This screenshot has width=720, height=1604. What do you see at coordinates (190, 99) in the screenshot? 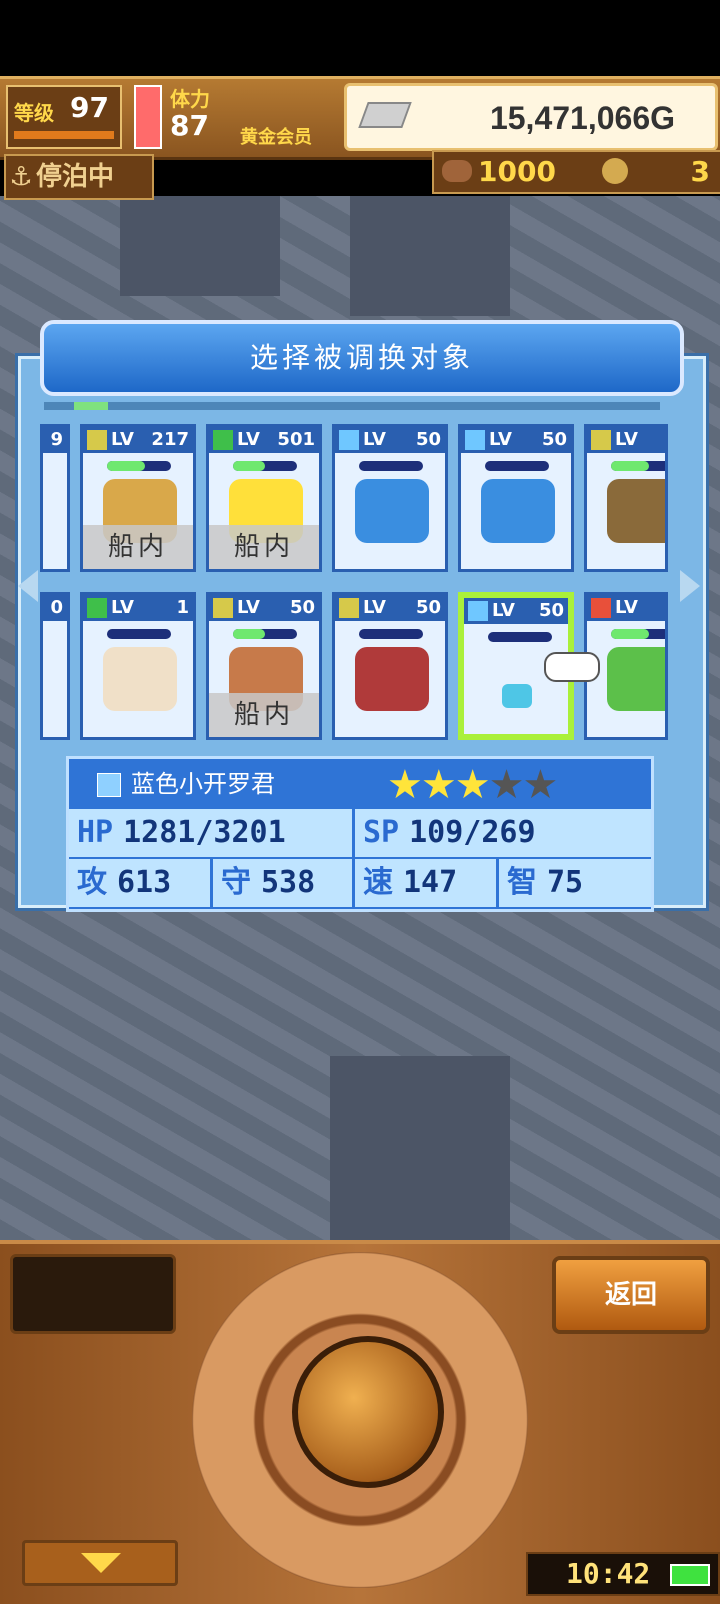
I see `stamina-label: 体力` at bounding box center [190, 99].